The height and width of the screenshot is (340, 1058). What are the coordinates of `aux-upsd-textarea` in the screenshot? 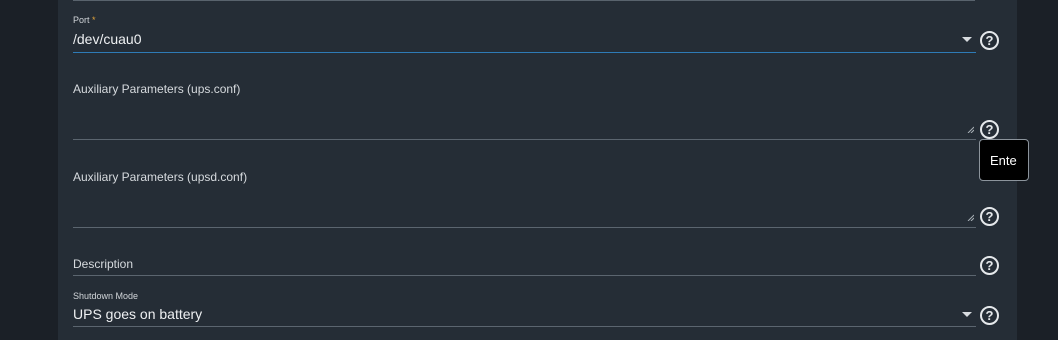 It's located at (524, 206).